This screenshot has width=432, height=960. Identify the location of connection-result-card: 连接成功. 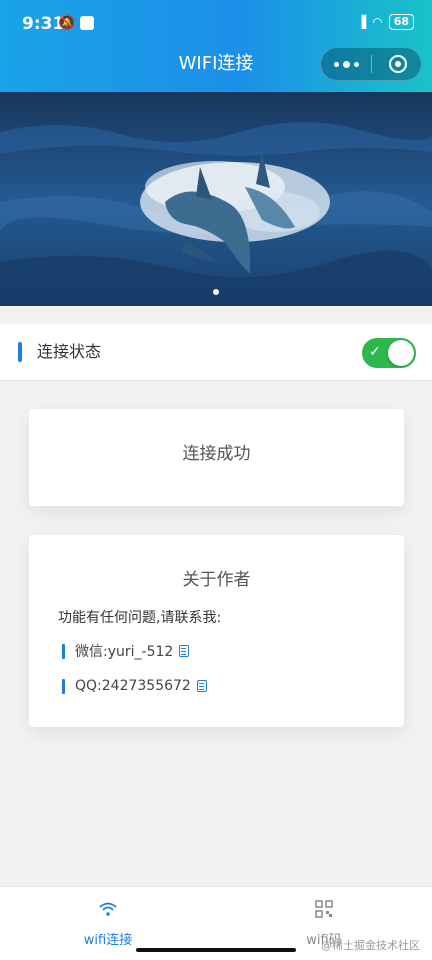
(216, 457).